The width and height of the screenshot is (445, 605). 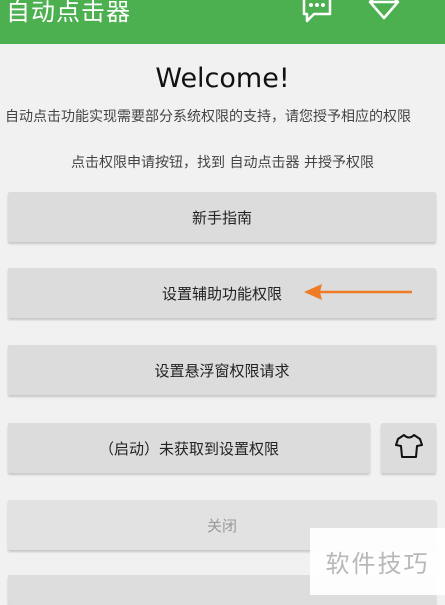 I want to click on floating-window-permission-label: 设置悬浮窗权限请求, so click(x=222, y=370).